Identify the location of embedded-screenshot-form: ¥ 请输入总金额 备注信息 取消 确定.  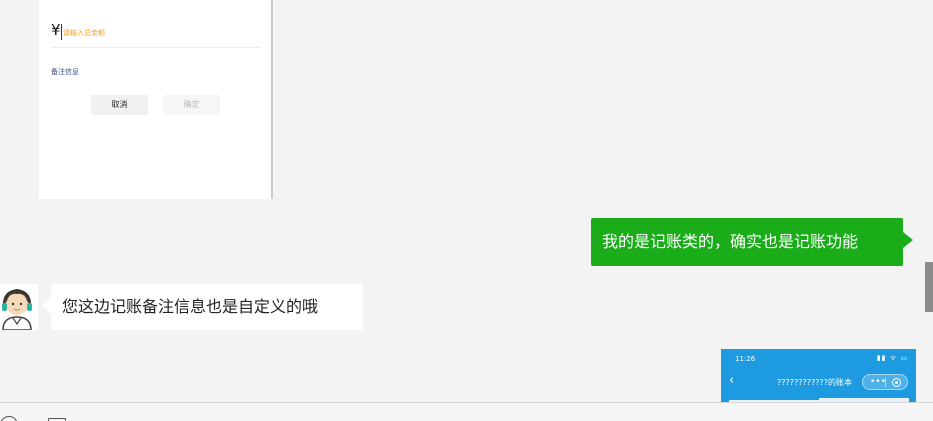
(156, 99).